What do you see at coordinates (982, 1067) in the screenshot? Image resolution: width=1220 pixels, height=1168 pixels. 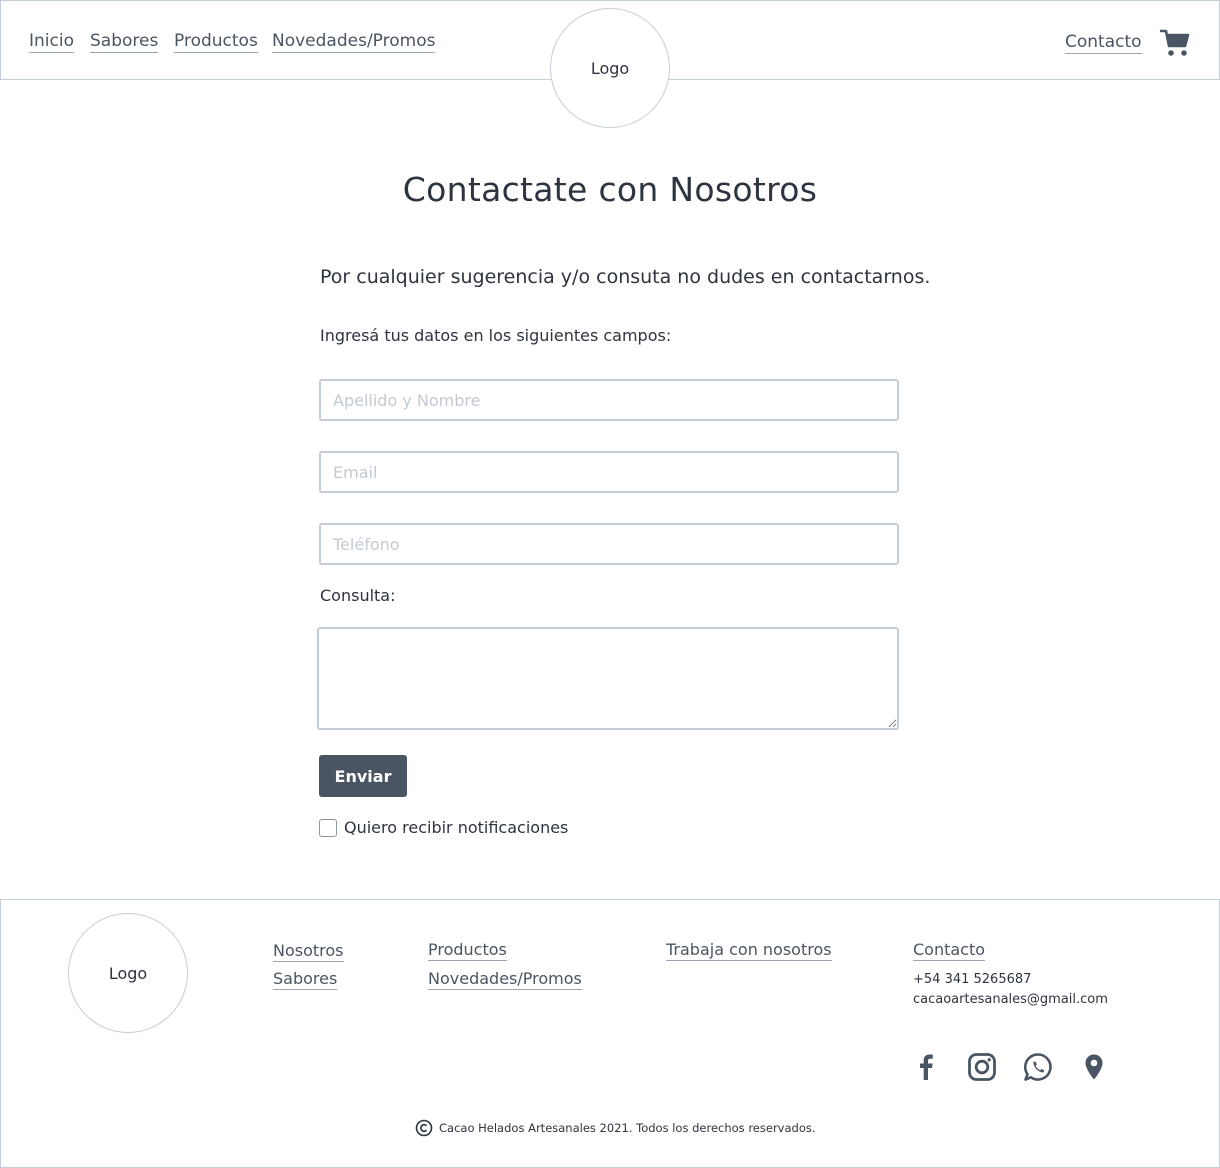 I see `instagram-icon` at bounding box center [982, 1067].